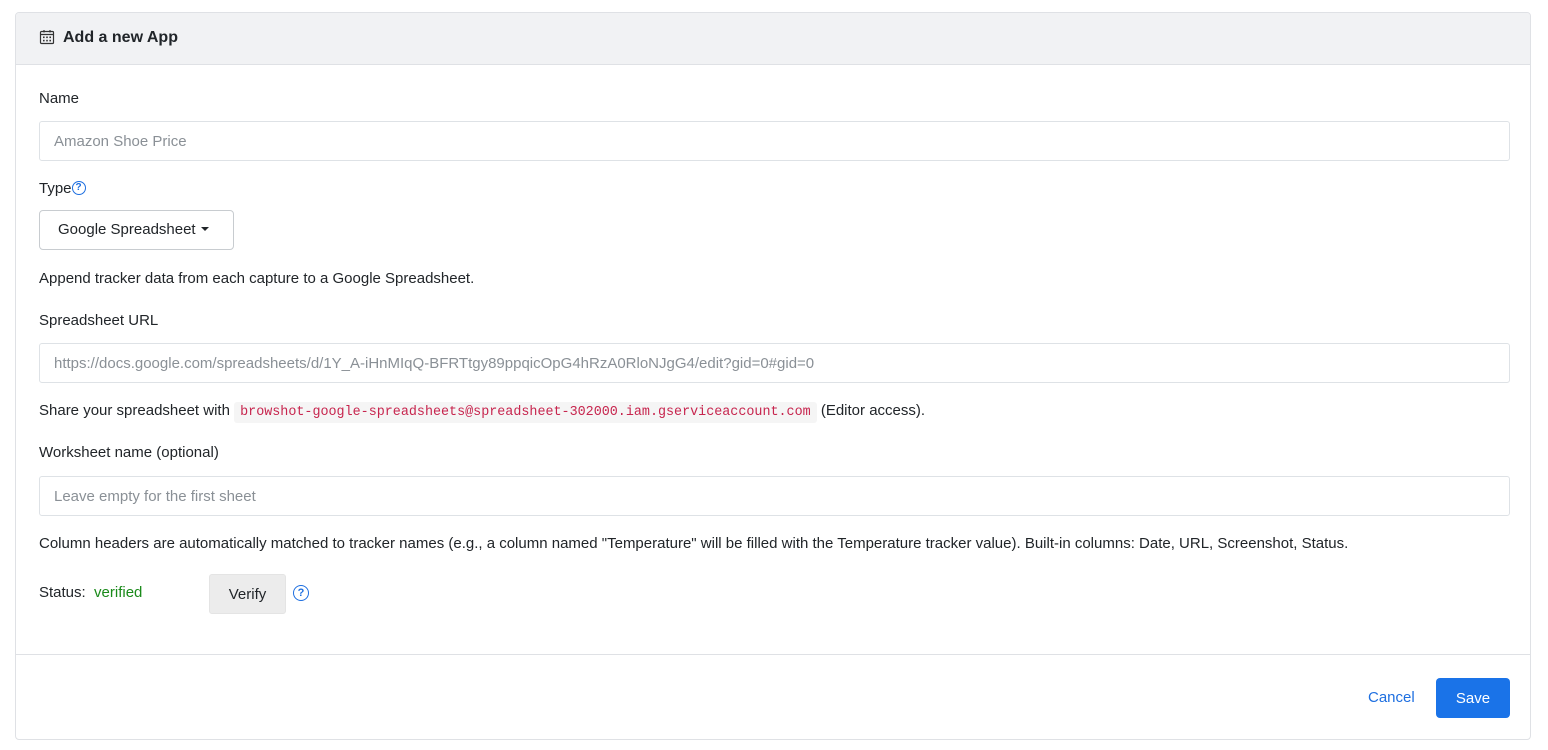 The height and width of the screenshot is (750, 1548). Describe the element at coordinates (62, 592) in the screenshot. I see `status-label: Status:` at that location.